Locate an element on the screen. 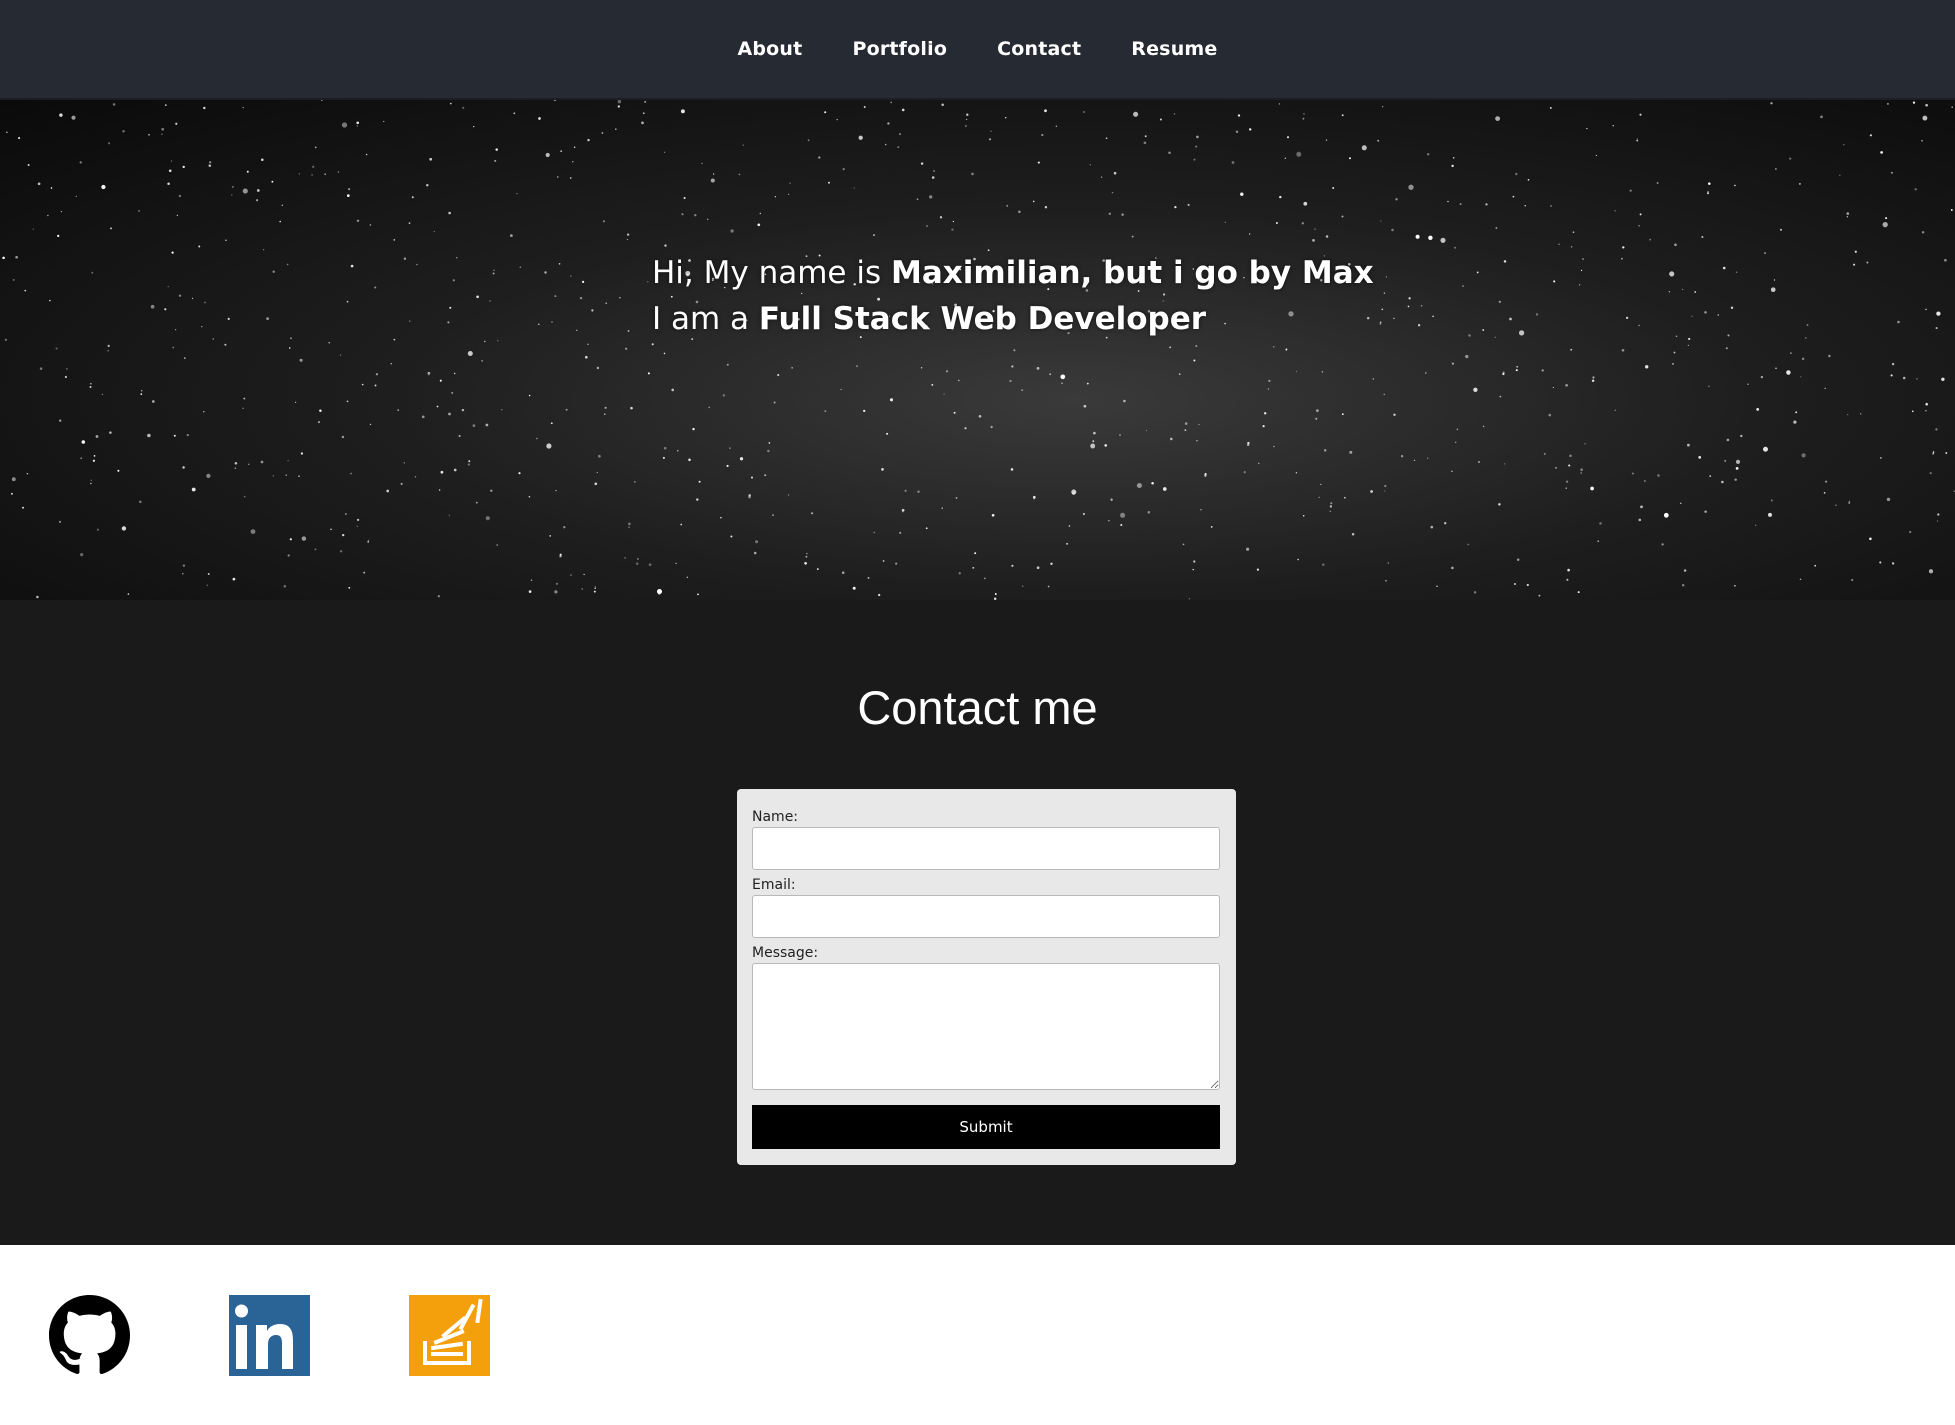 This screenshot has width=1955, height=1425. hero-line-1-prefix: Hi, My name is is located at coordinates (771, 273).